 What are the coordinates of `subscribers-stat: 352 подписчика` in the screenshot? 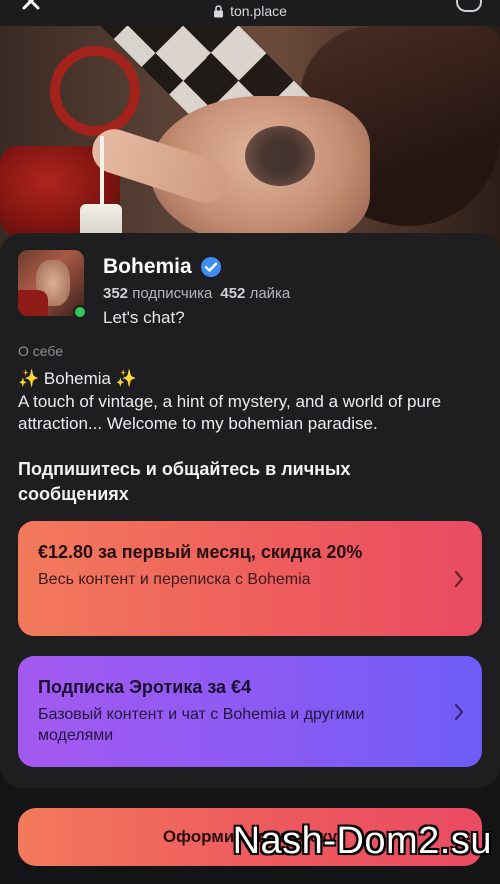 It's located at (158, 293).